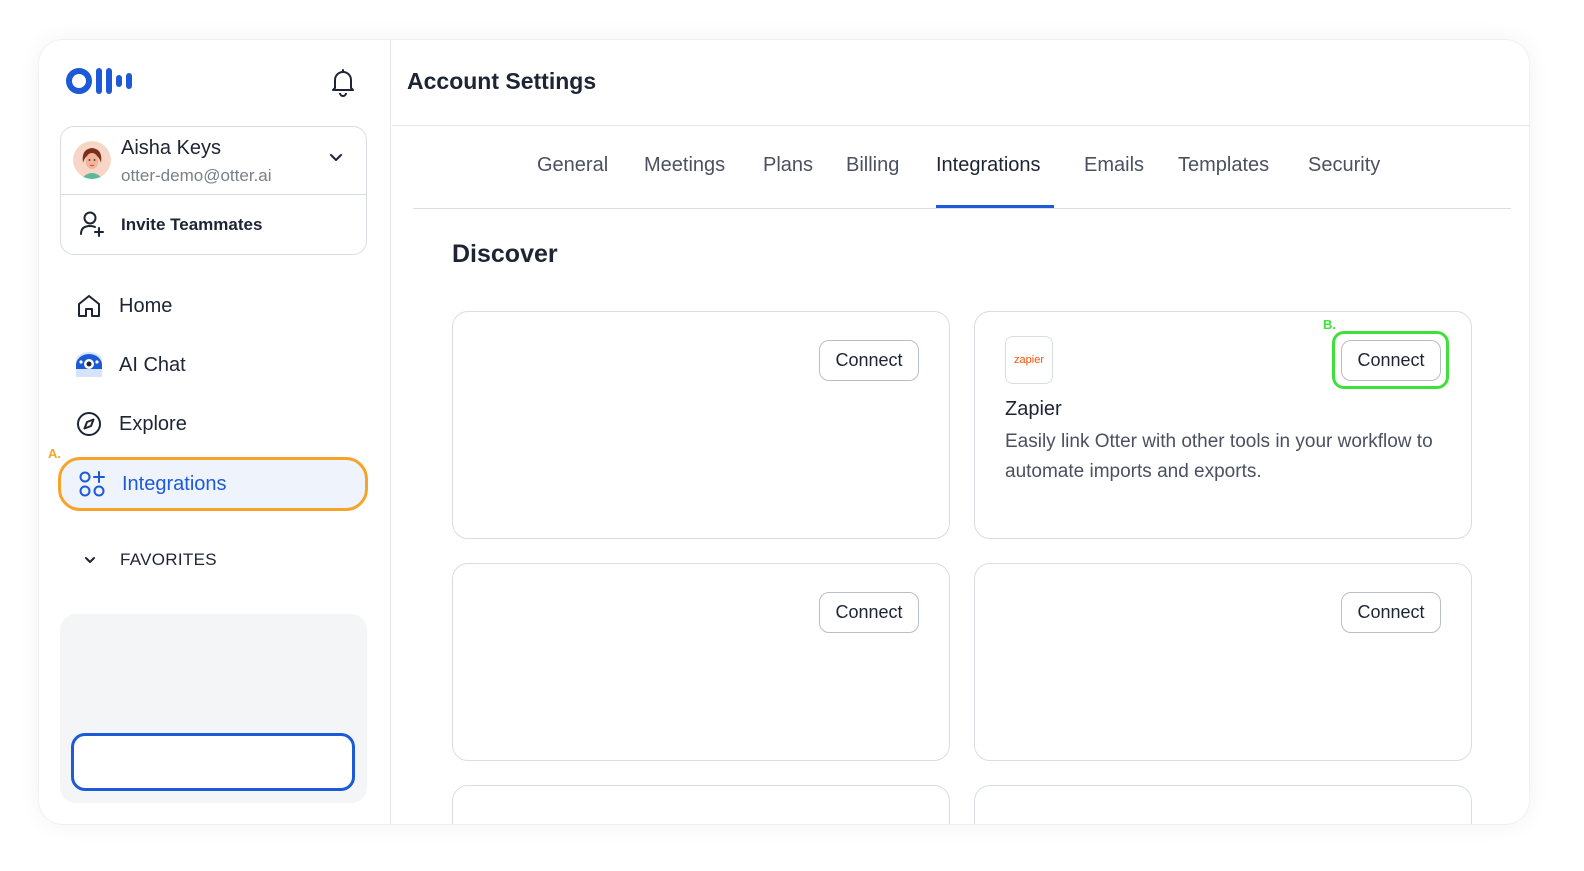 This screenshot has width=1584, height=871. Describe the element at coordinates (988, 165) in the screenshot. I see `tab-integrations: Integrations` at that location.